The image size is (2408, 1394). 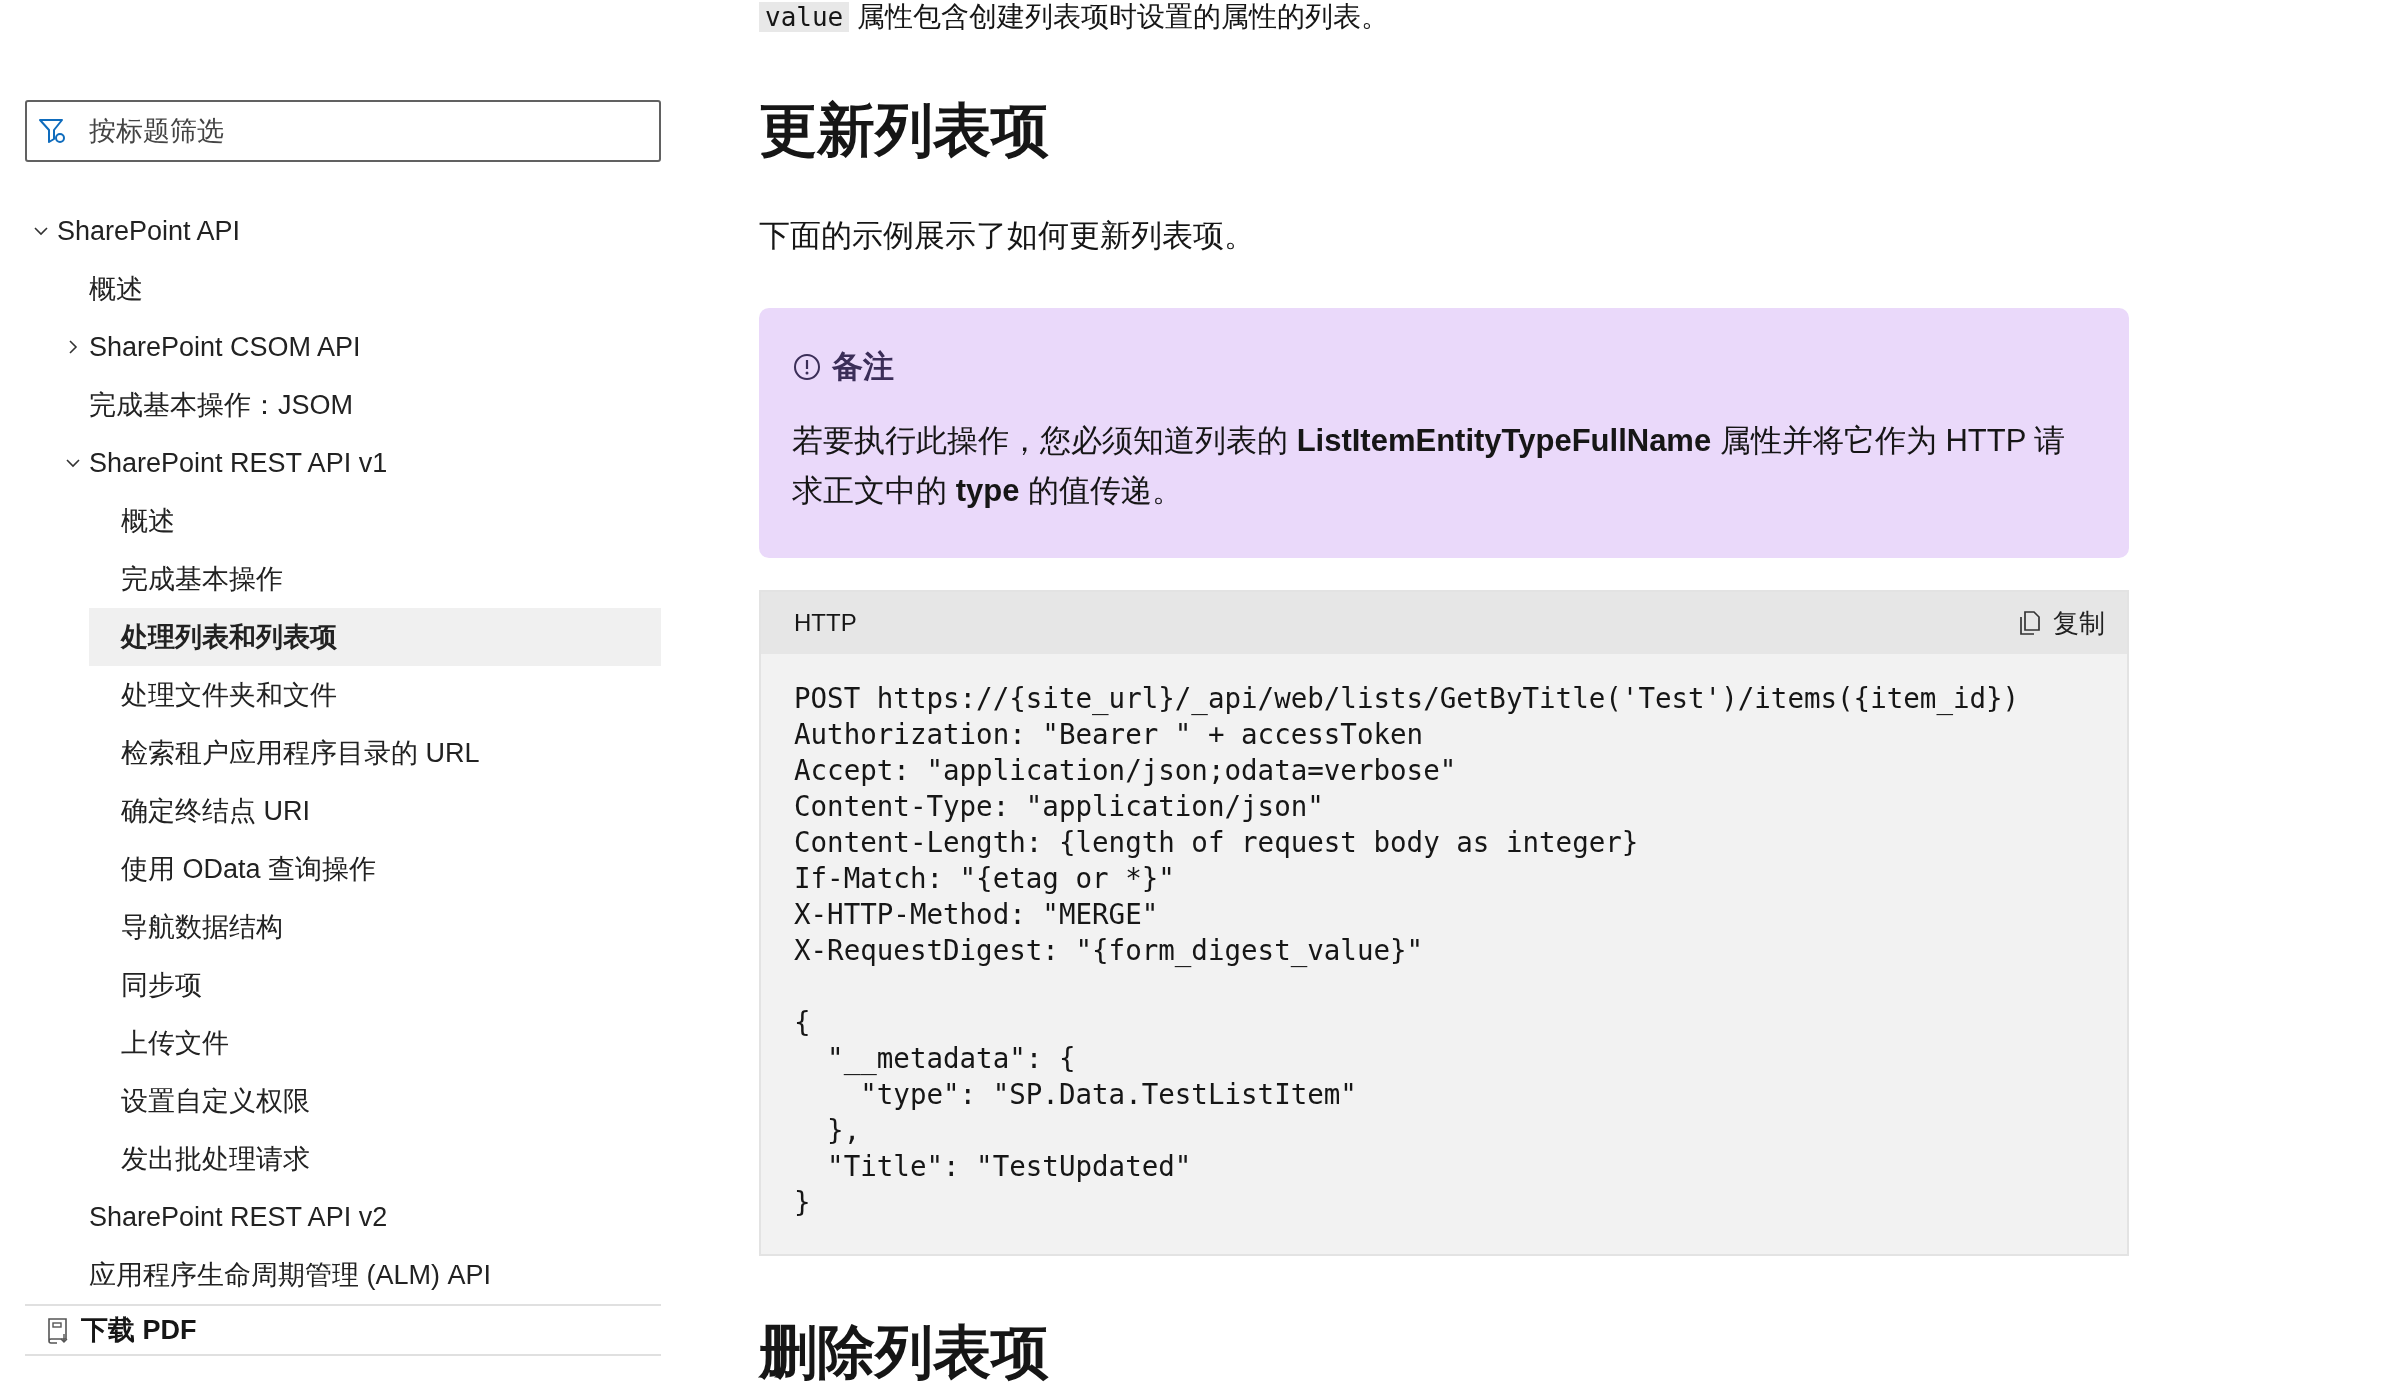 I want to click on nav-item: 发出批处理请求, so click(x=375, y=1159).